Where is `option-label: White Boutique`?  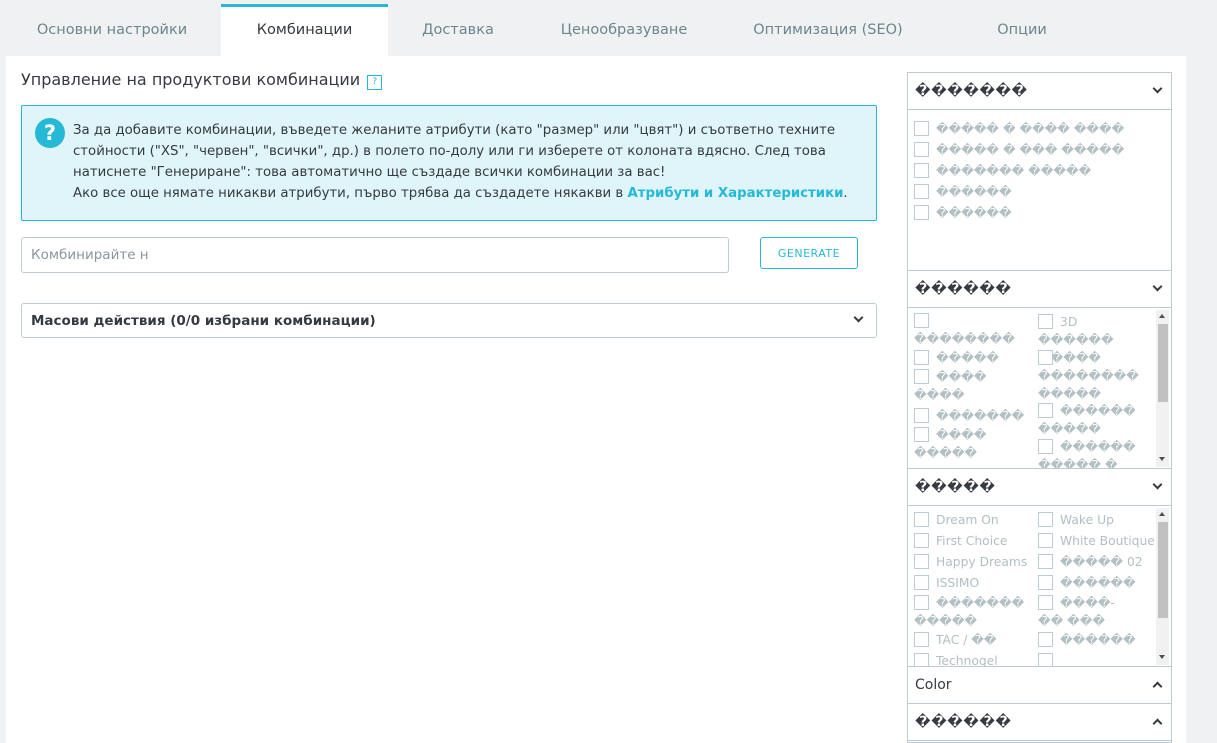 option-label: White Boutique is located at coordinates (1107, 541).